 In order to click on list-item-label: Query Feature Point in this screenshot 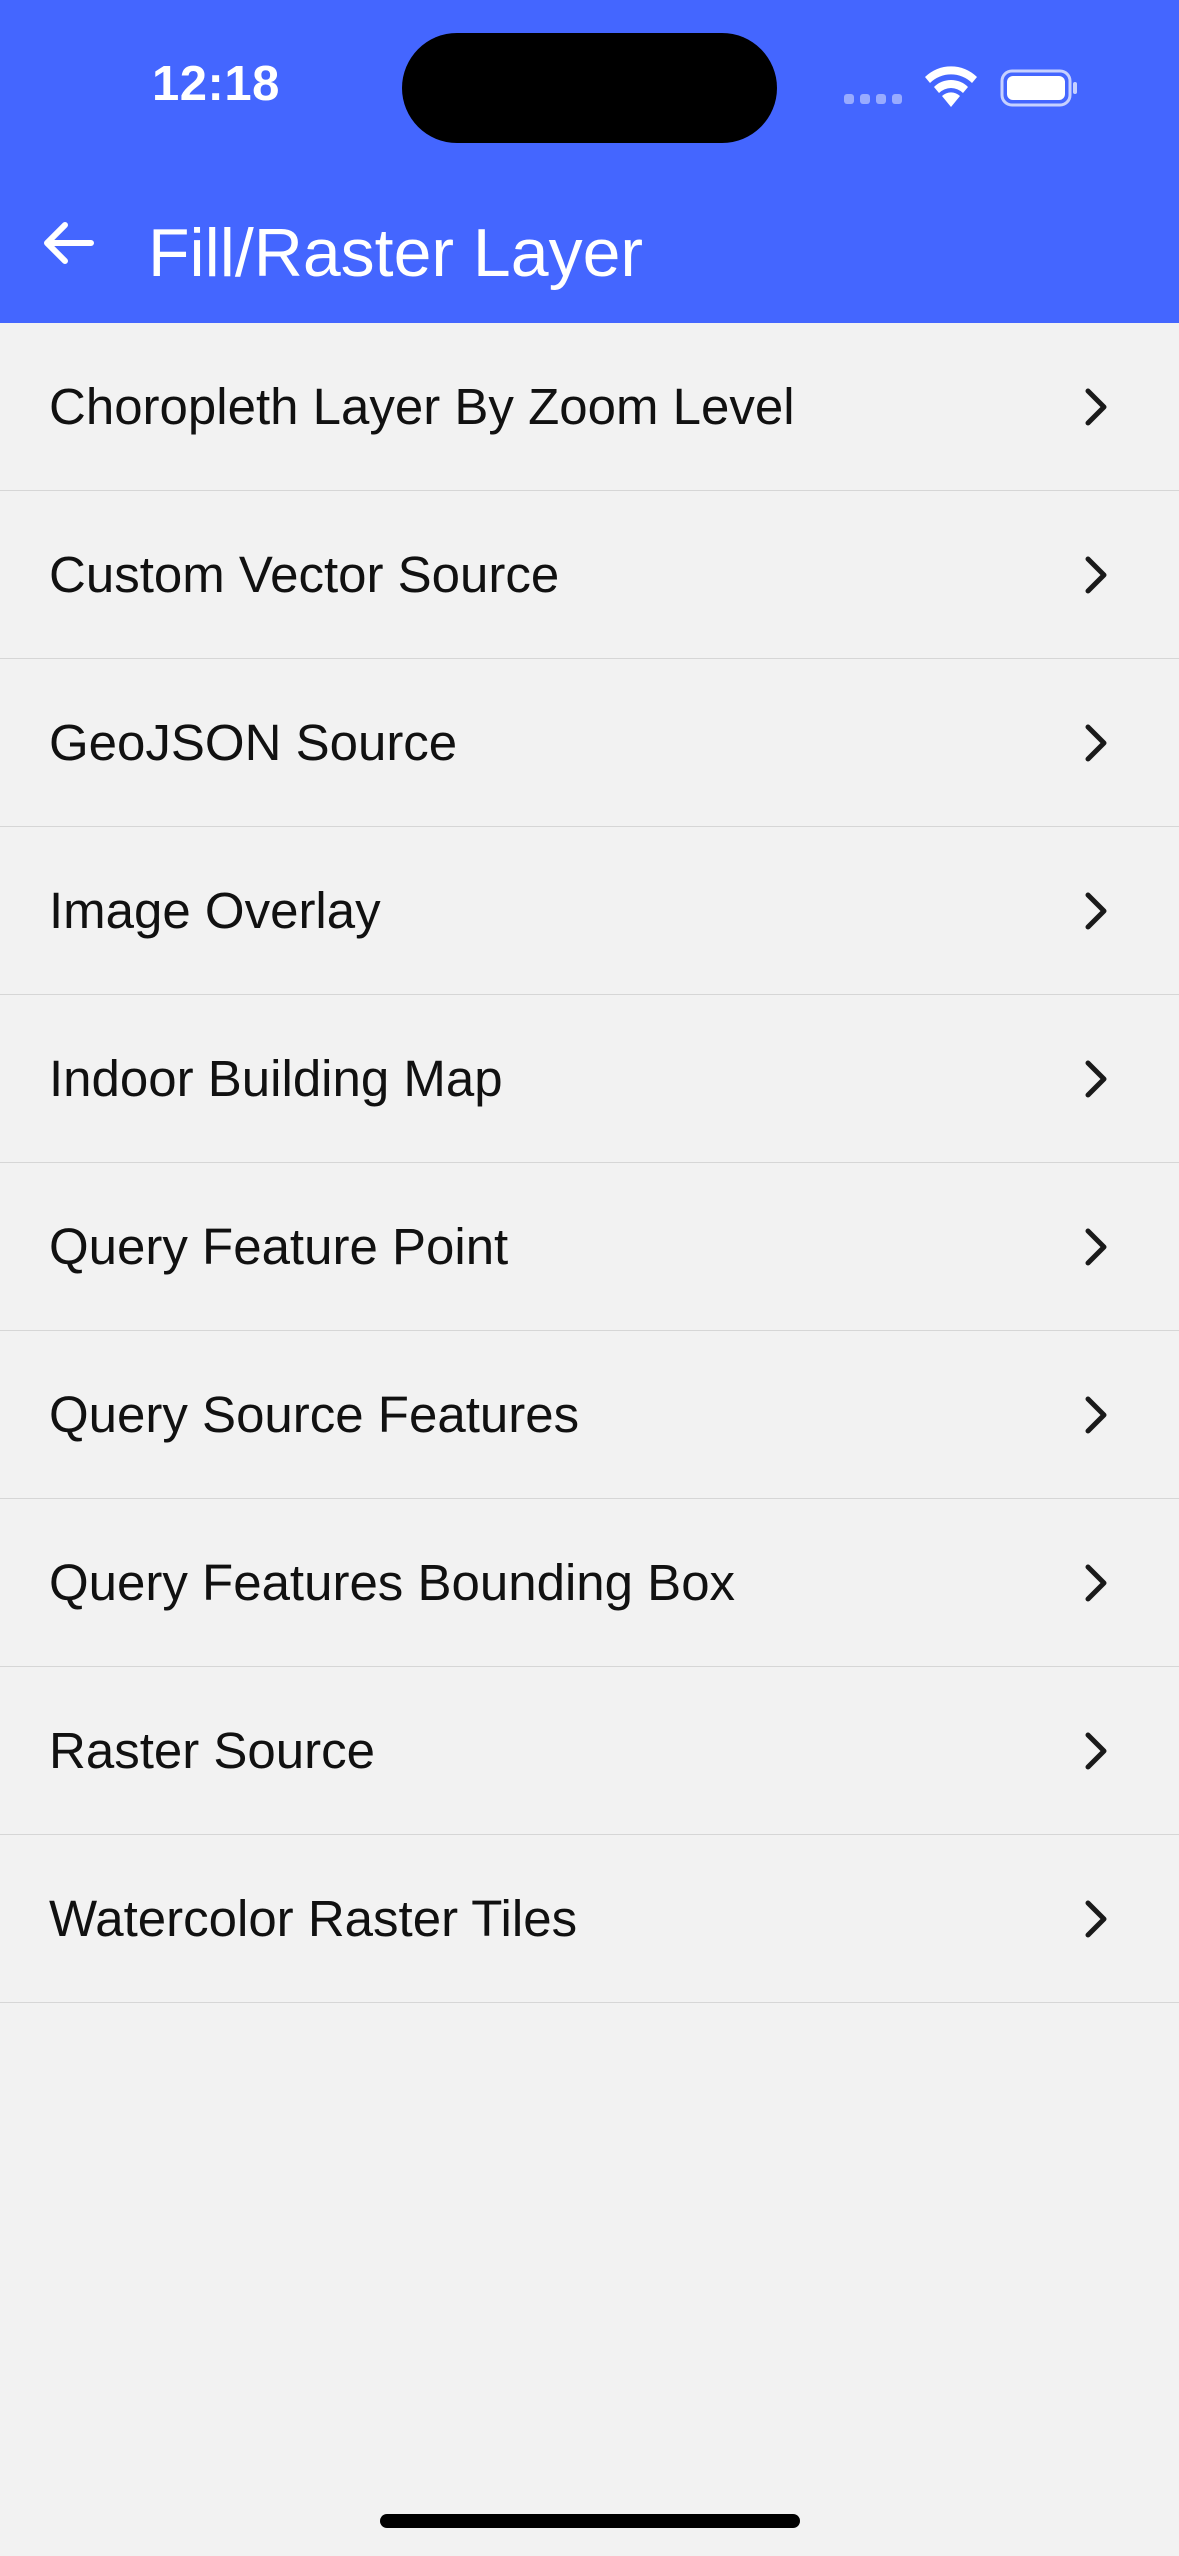, I will do `click(279, 1246)`.